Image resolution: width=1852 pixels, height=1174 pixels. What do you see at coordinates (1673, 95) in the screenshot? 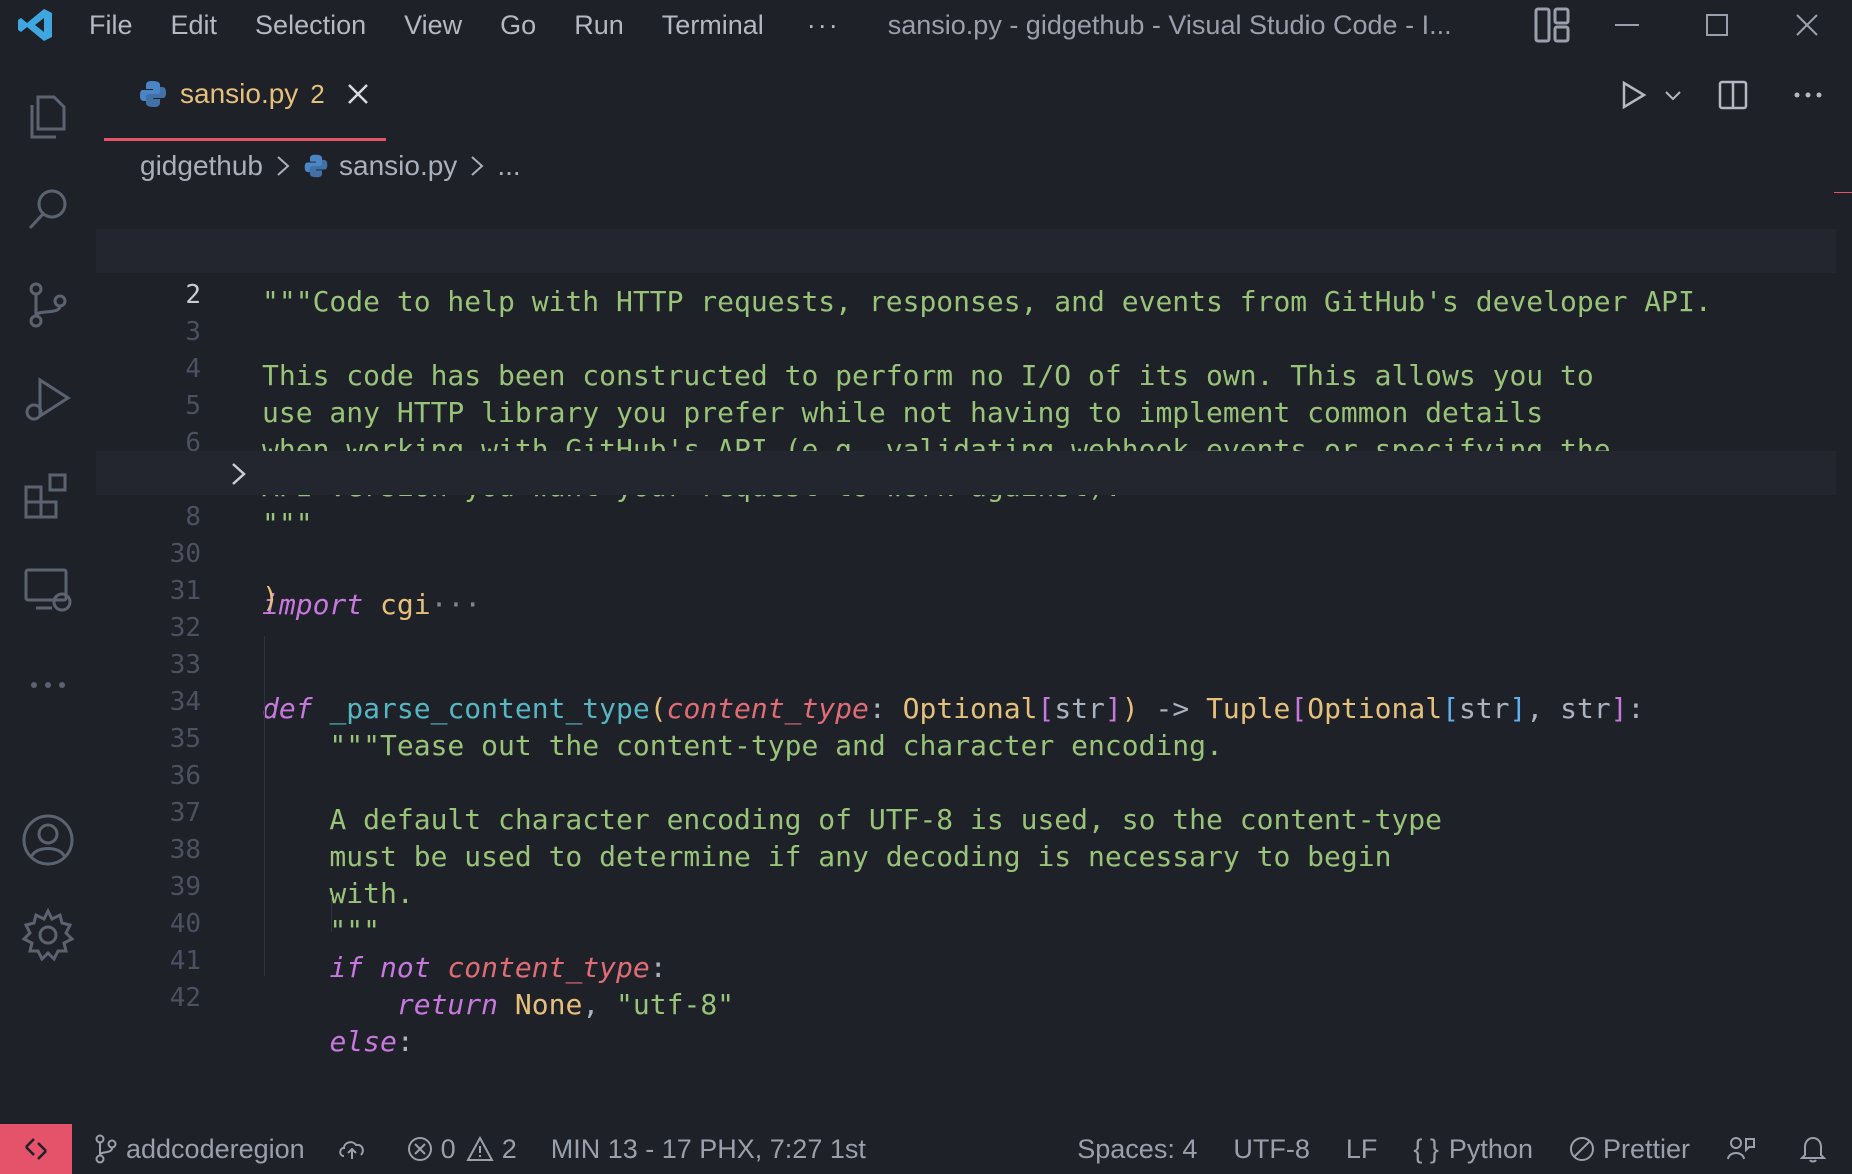
I see `chevron-down-icon` at bounding box center [1673, 95].